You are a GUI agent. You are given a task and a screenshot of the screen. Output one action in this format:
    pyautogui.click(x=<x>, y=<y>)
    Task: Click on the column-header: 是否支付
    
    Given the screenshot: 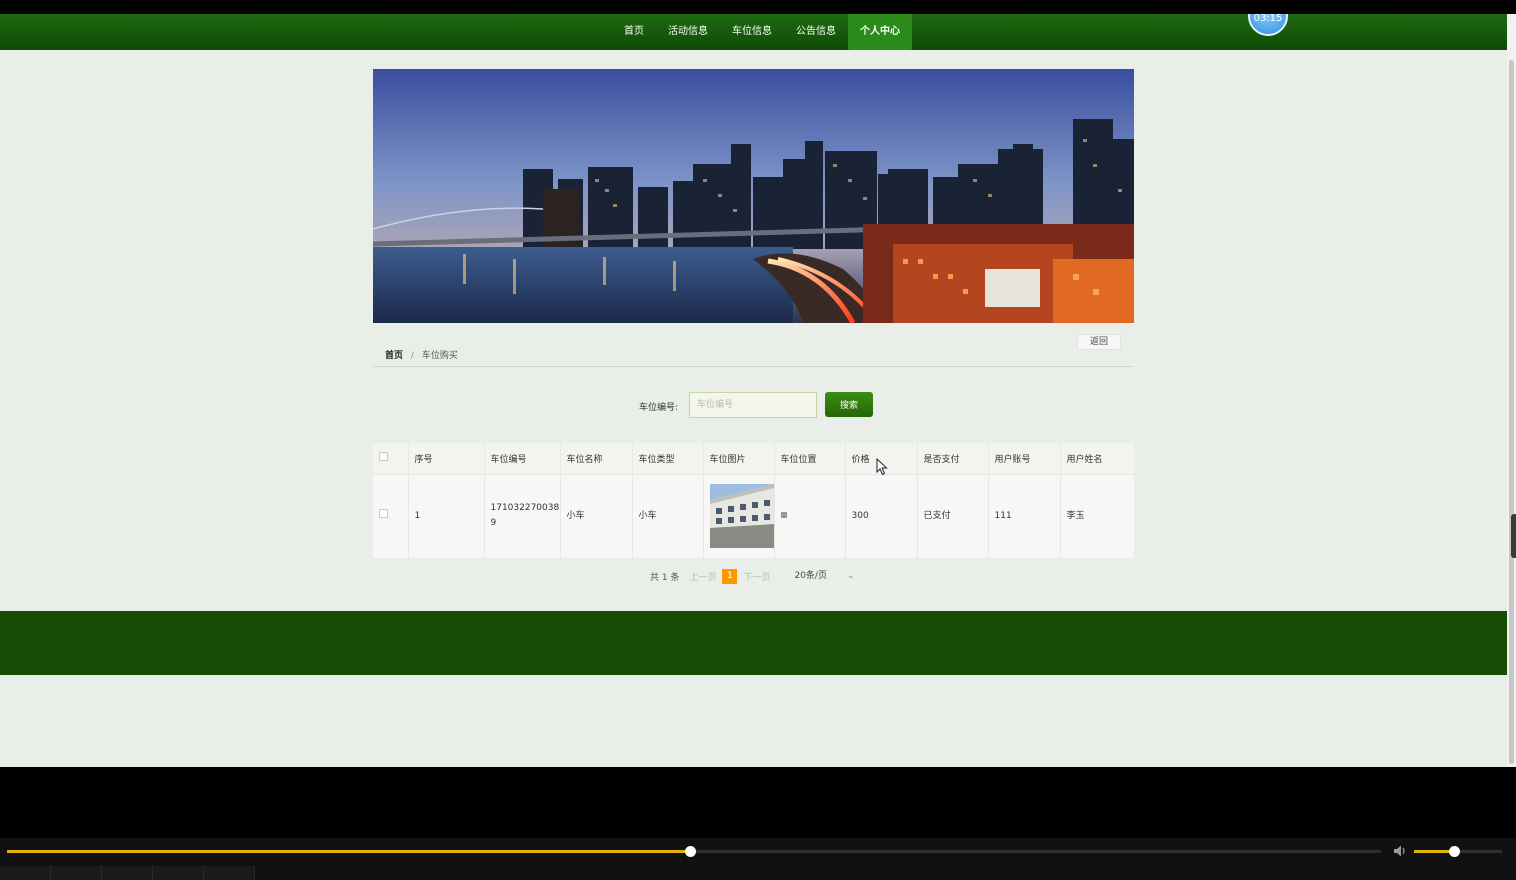 What is the action you would take?
    pyautogui.click(x=953, y=458)
    